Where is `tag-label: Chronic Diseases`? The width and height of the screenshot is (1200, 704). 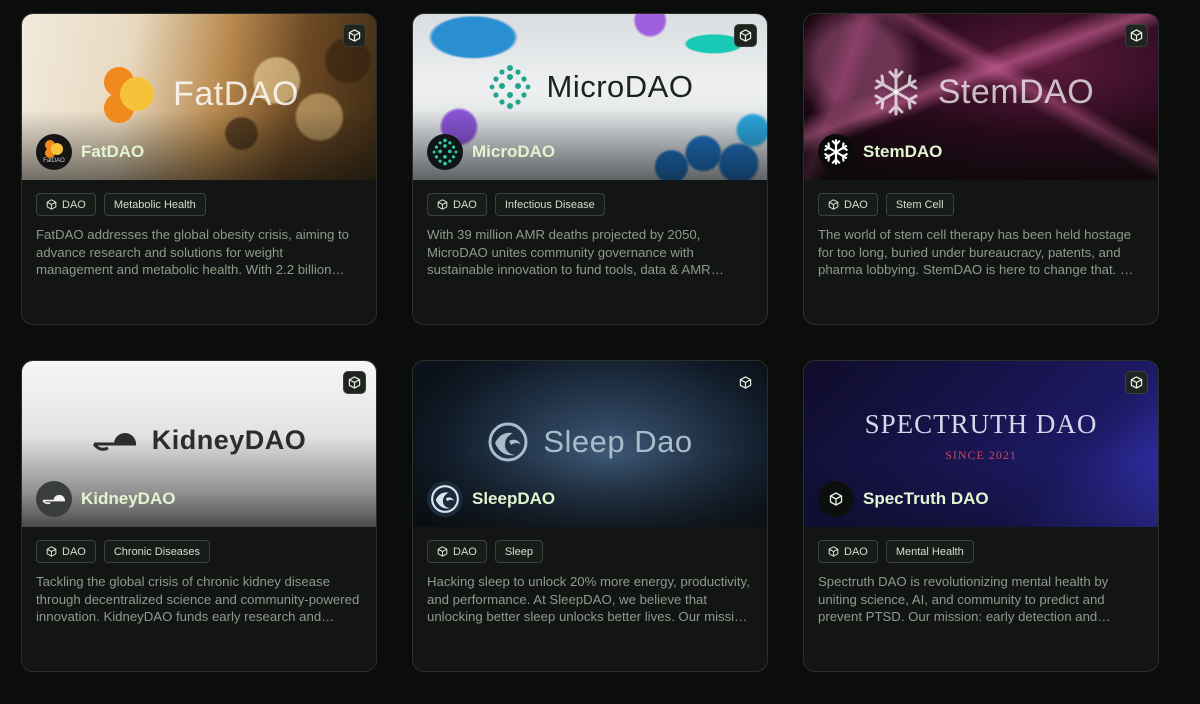 tag-label: Chronic Diseases is located at coordinates (157, 551).